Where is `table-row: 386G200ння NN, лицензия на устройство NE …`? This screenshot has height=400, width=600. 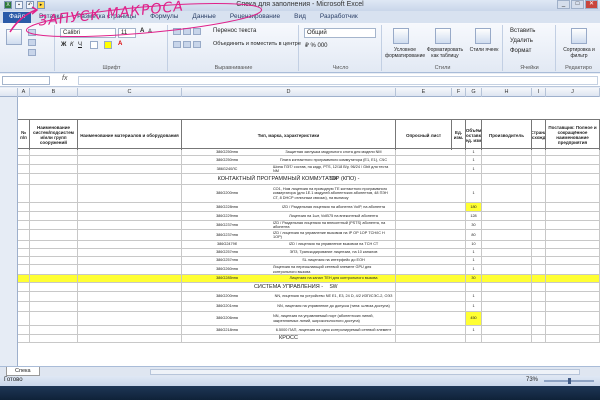 table-row: 386G200ння NN, лицензия на устройство NE … is located at coordinates (309, 297).